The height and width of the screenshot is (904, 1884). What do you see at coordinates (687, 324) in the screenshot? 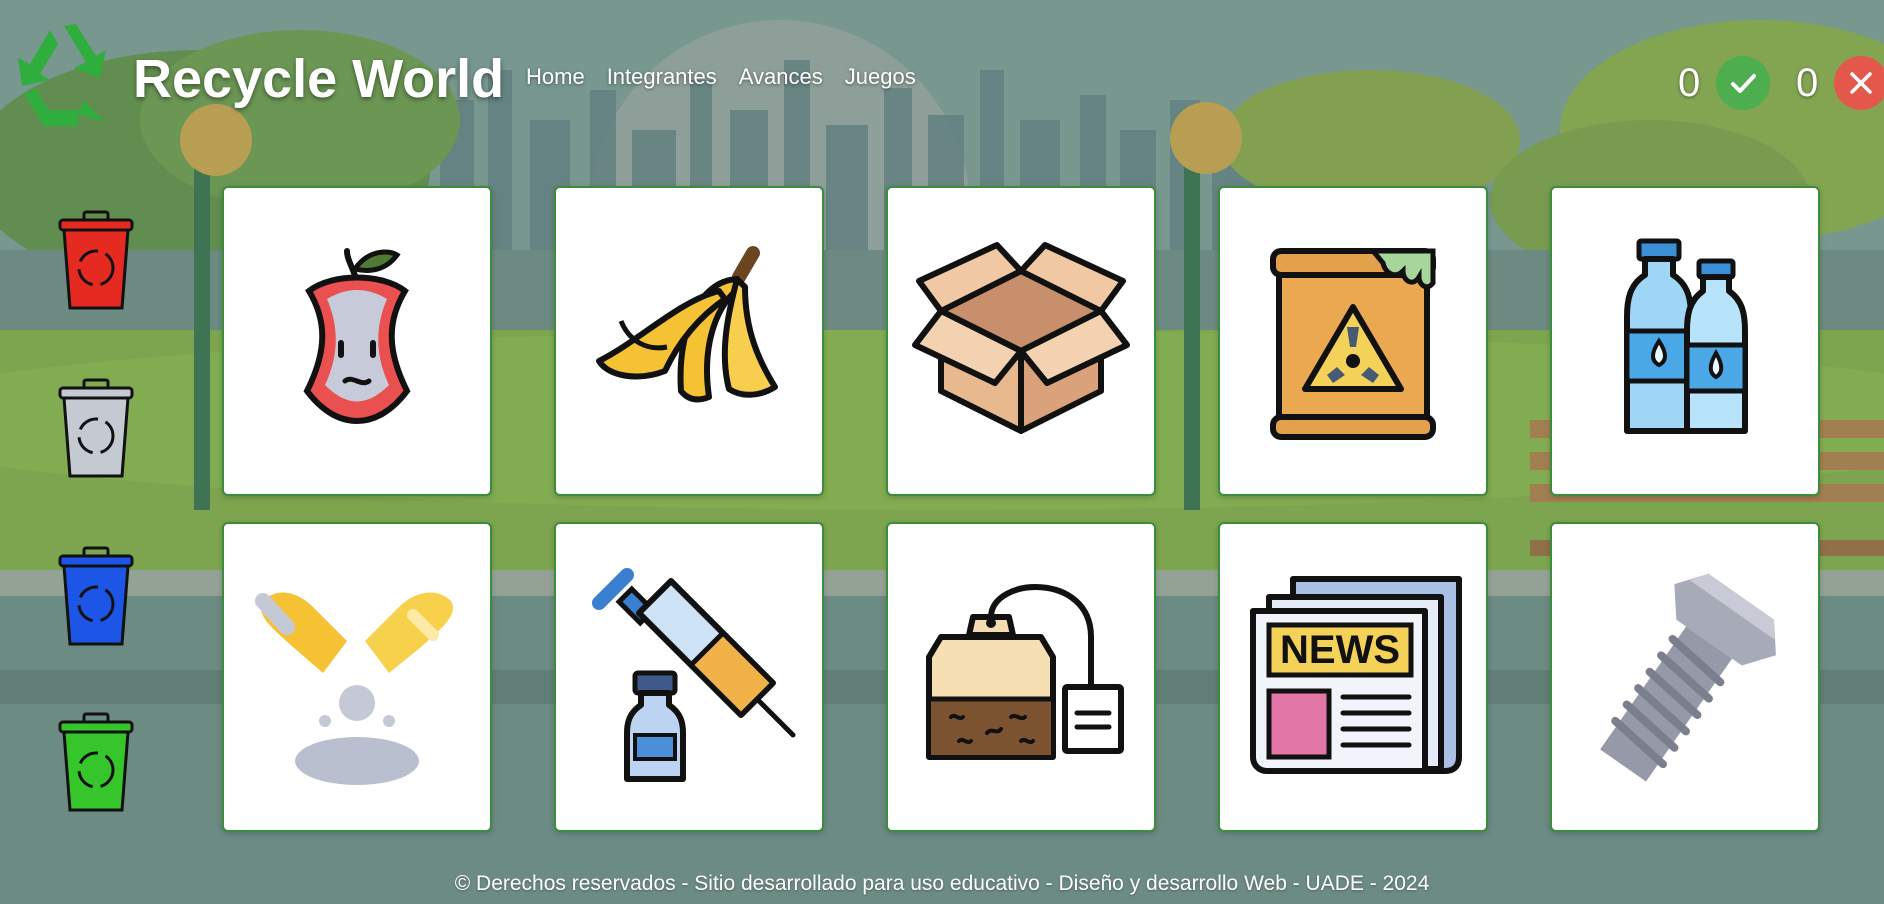
I see `banana-peel-icon` at bounding box center [687, 324].